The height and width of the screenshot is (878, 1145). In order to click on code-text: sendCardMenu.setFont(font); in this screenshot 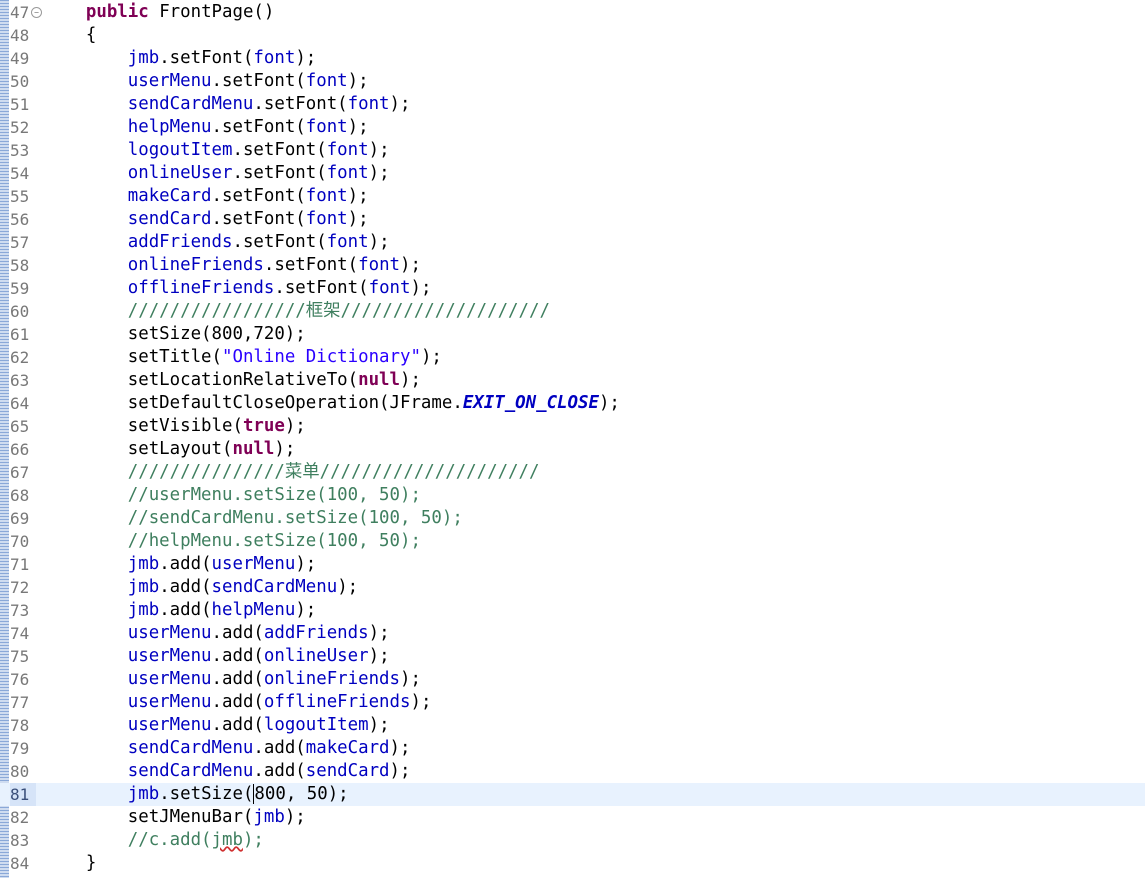, I will do `click(227, 104)`.